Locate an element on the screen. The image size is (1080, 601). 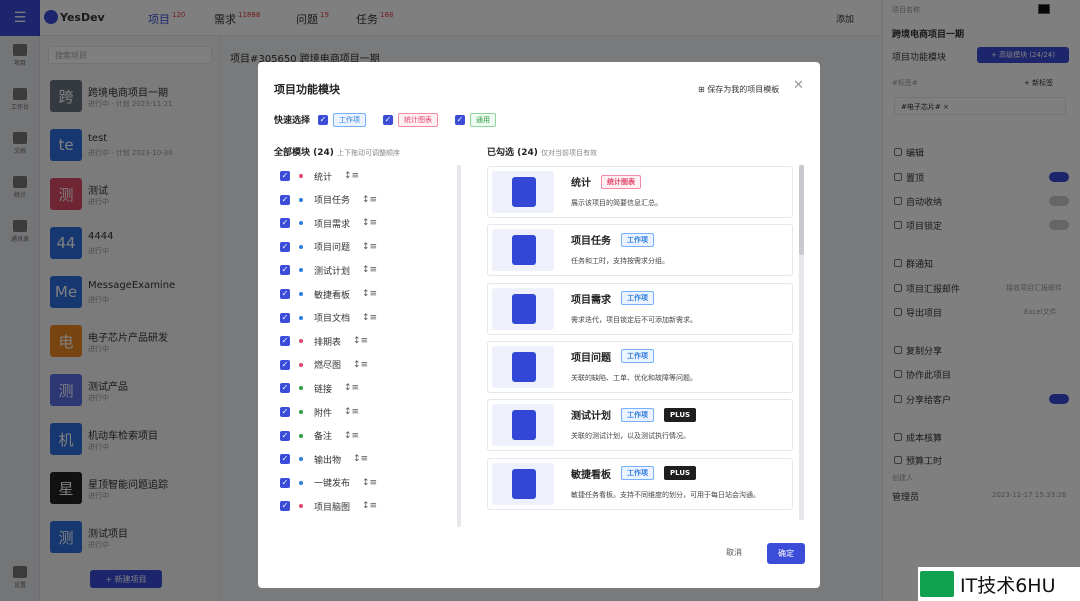
module-row: ✓ 统计 ↕≡ is located at coordinates (319, 176).